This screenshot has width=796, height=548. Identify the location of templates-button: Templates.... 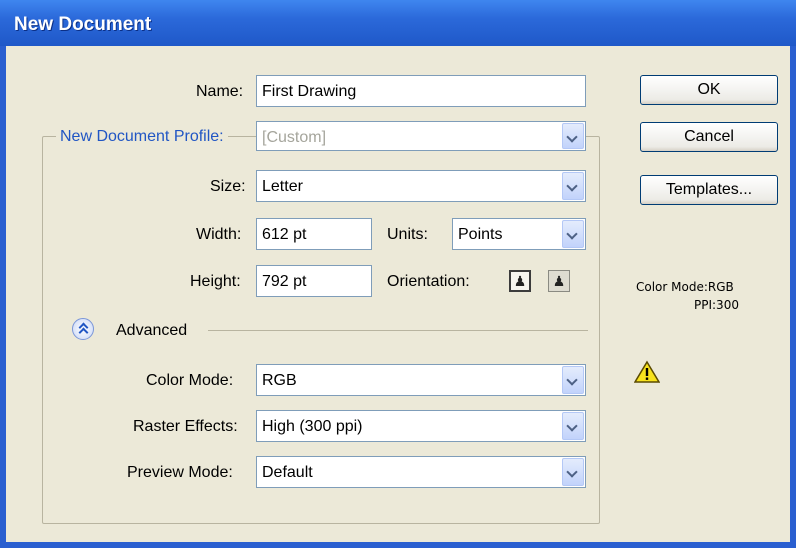
(709, 190).